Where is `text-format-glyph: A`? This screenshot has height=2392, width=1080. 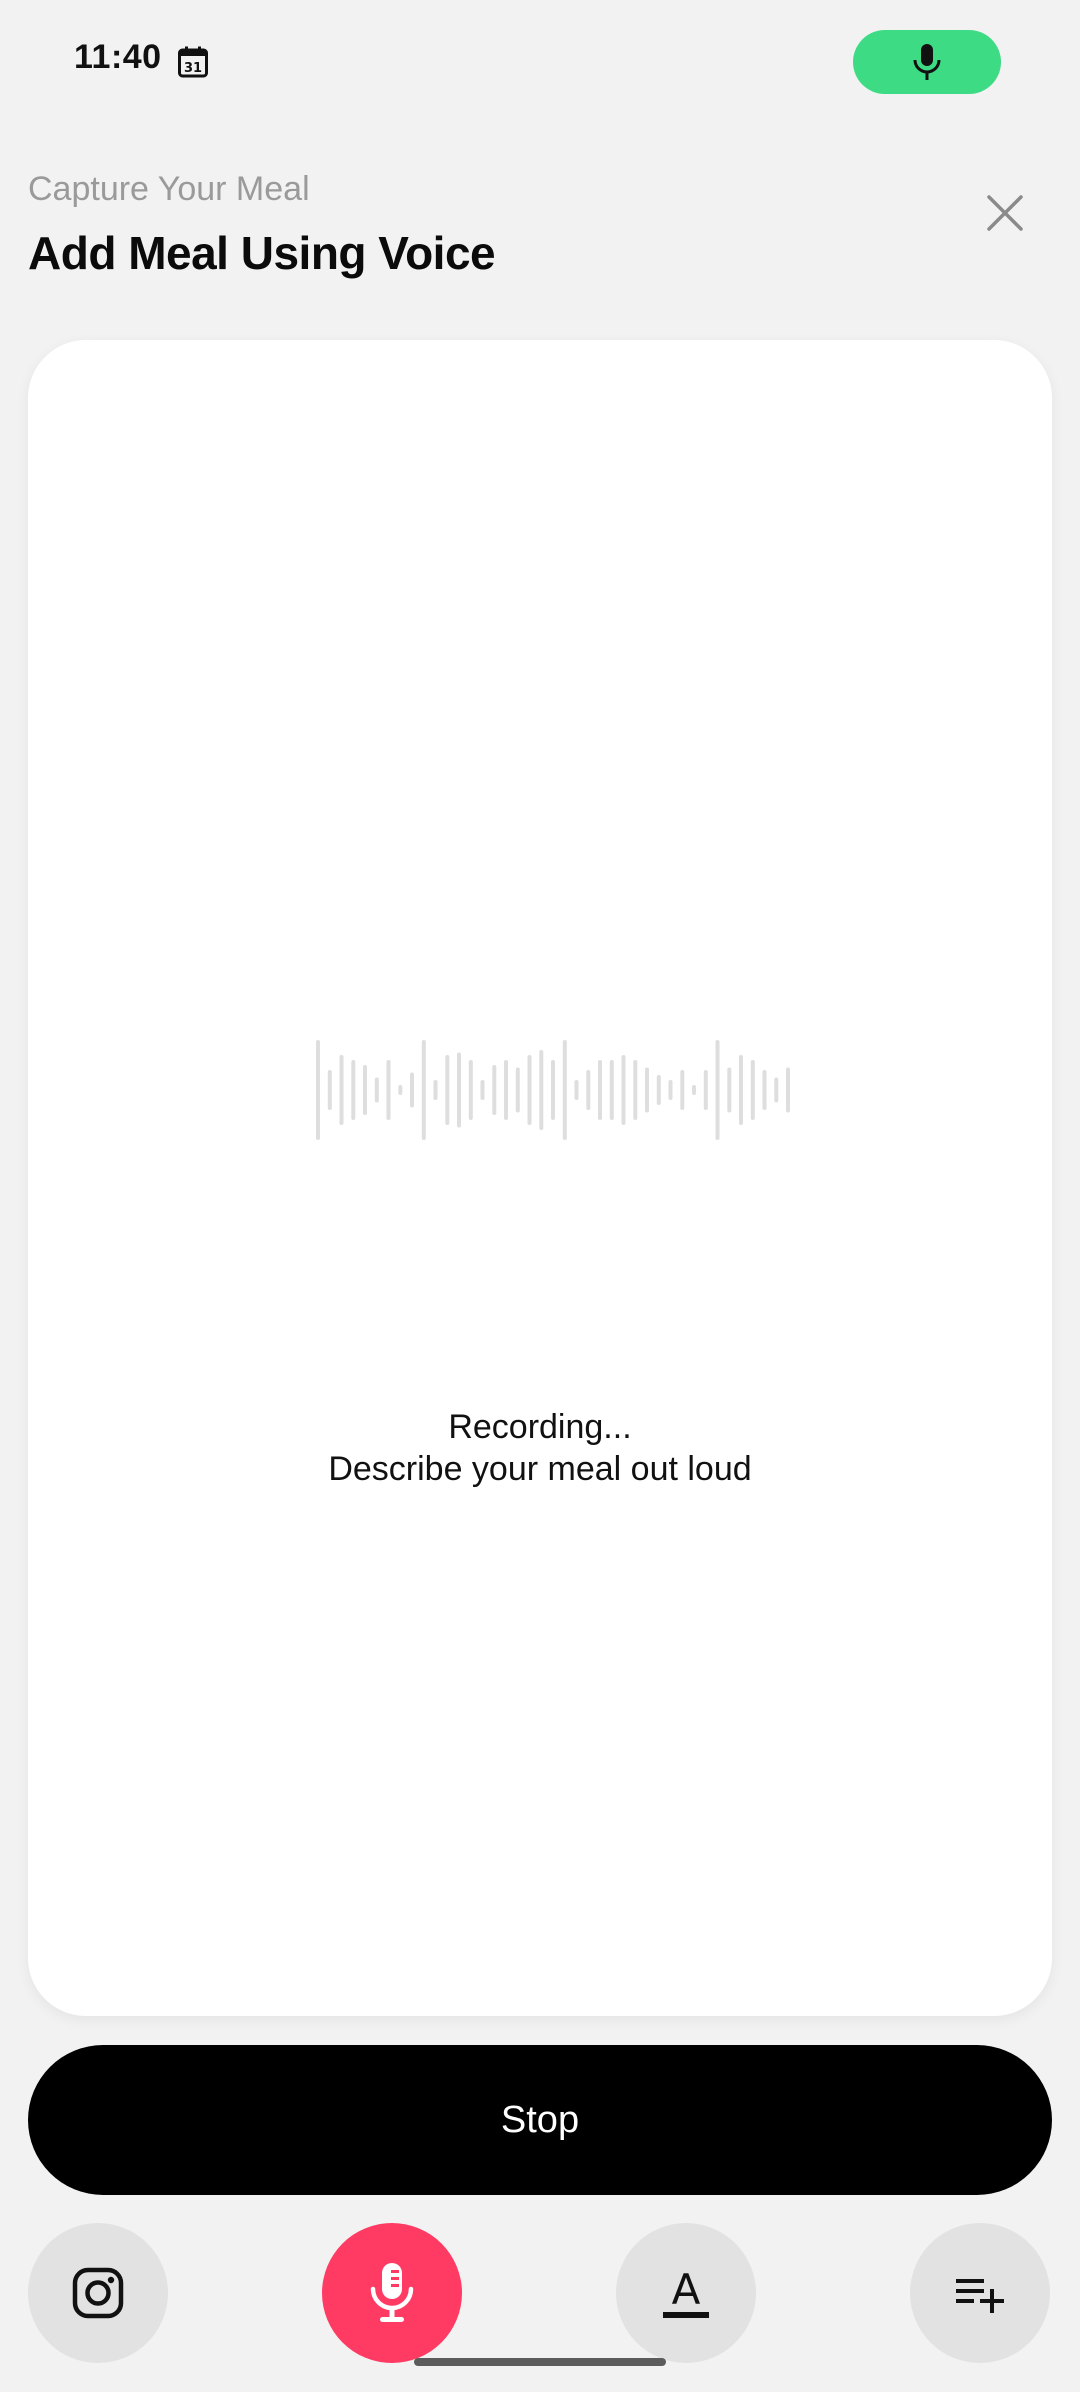 text-format-glyph: A is located at coordinates (686, 2290).